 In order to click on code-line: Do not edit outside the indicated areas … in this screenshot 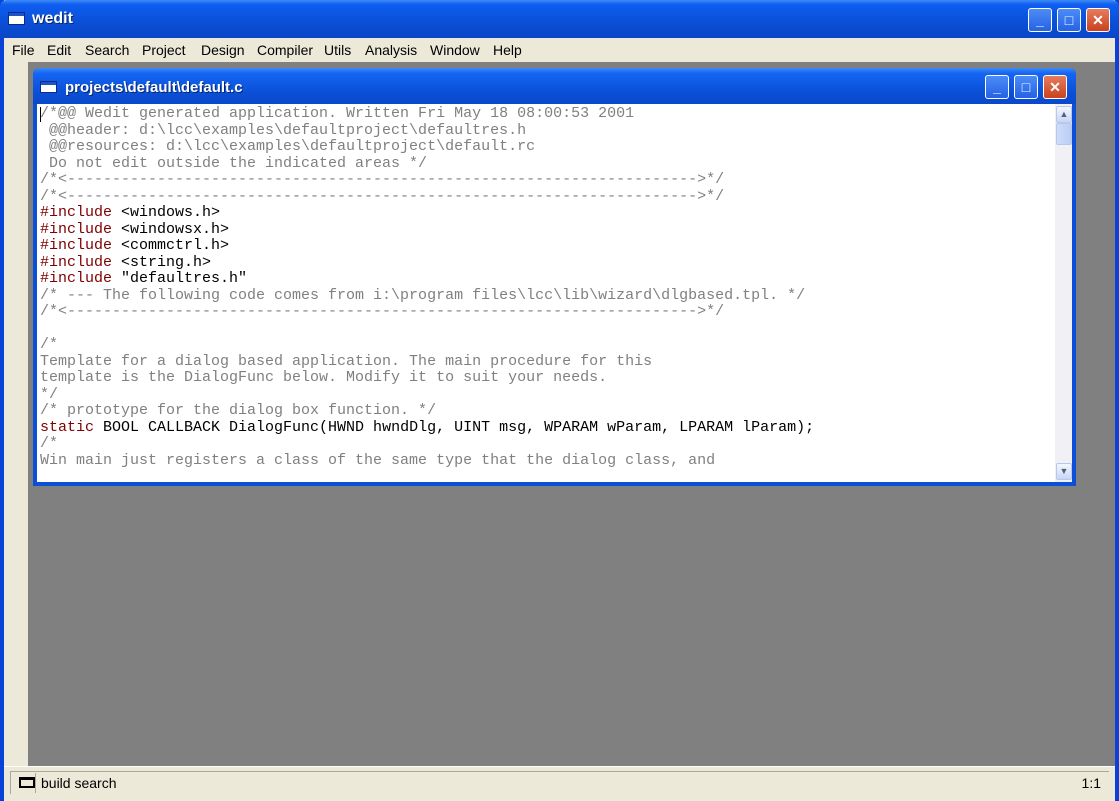, I will do `click(234, 163)`.